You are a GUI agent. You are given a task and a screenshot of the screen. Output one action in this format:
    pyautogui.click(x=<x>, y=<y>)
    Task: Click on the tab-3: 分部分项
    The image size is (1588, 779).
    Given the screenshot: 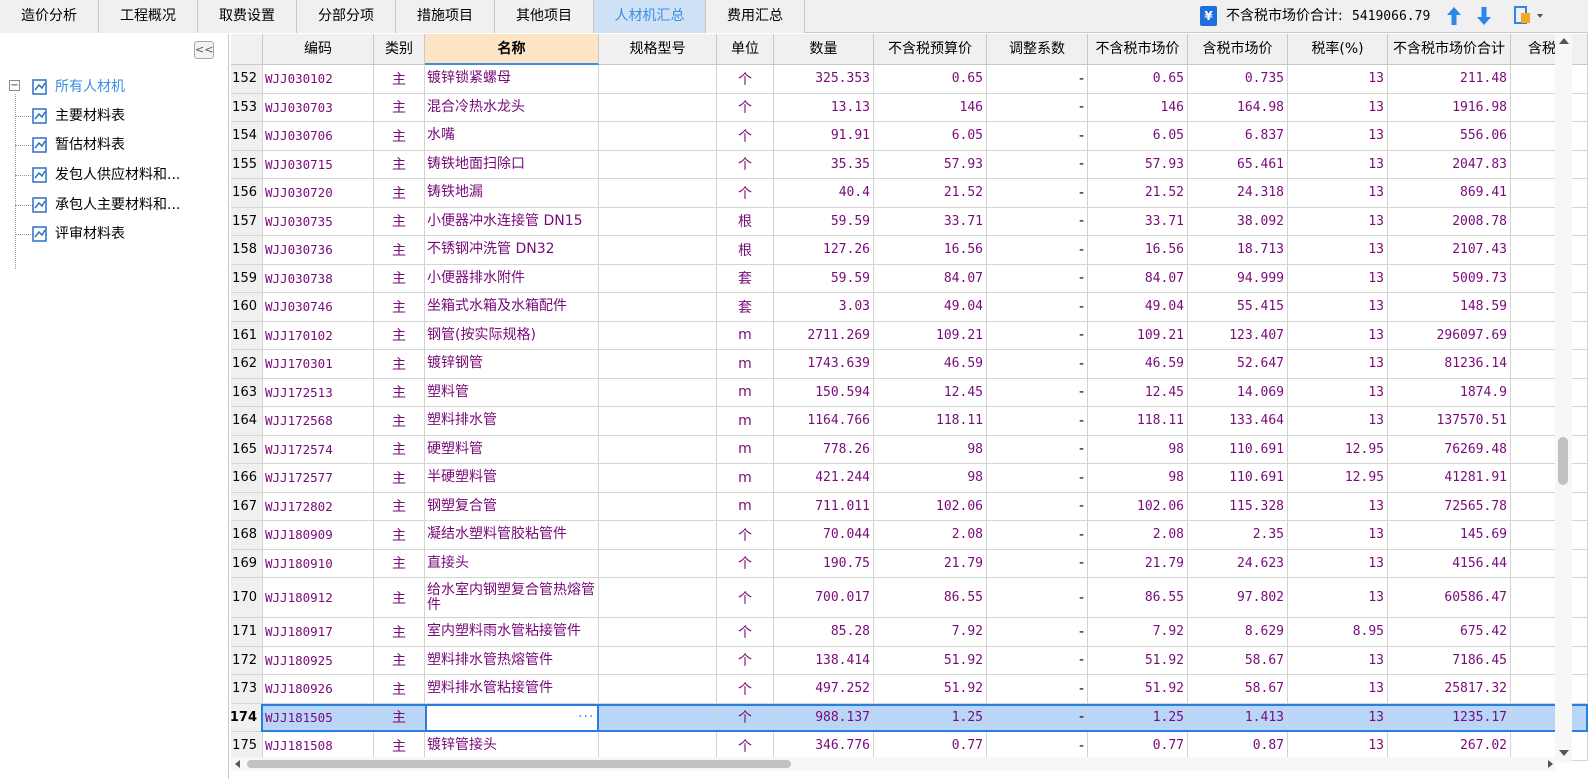 What is the action you would take?
    pyautogui.click(x=346, y=16)
    